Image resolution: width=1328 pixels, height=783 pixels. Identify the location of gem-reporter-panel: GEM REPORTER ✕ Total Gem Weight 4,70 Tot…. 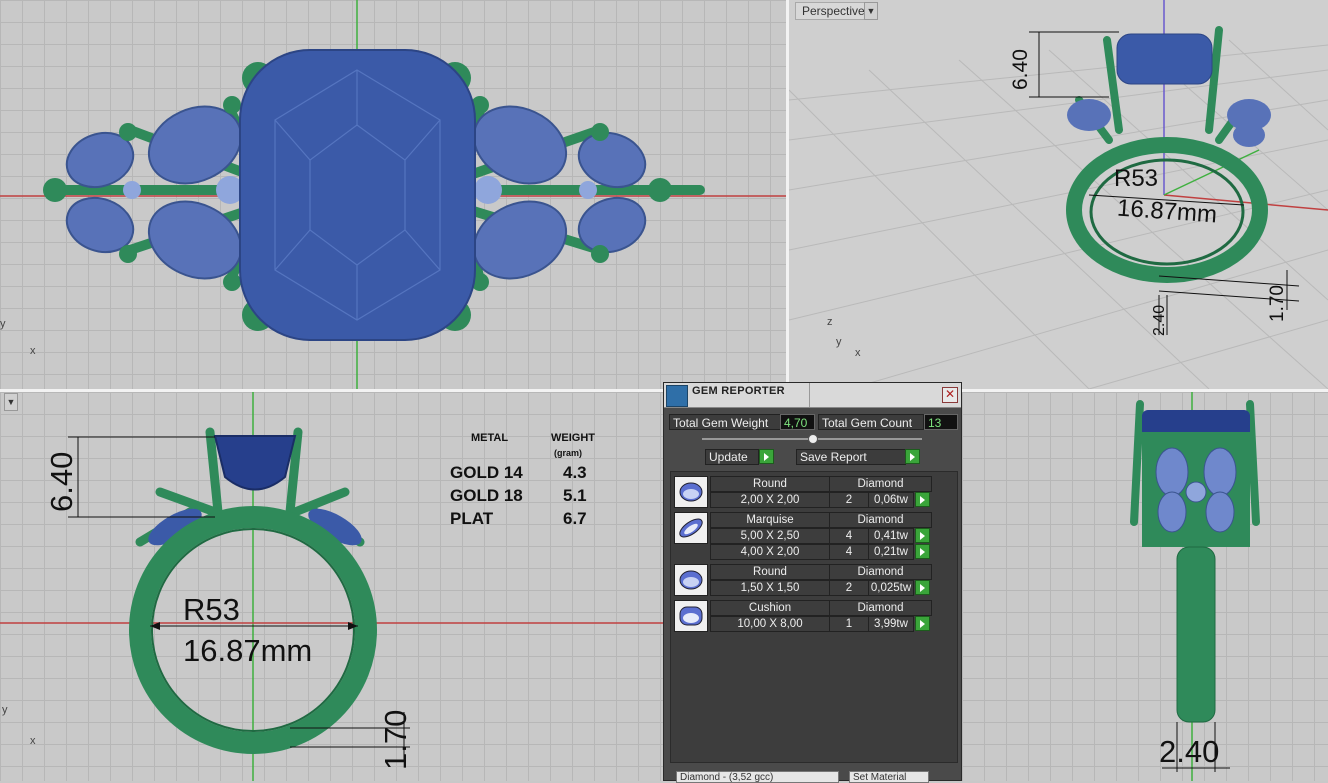
(812, 582).